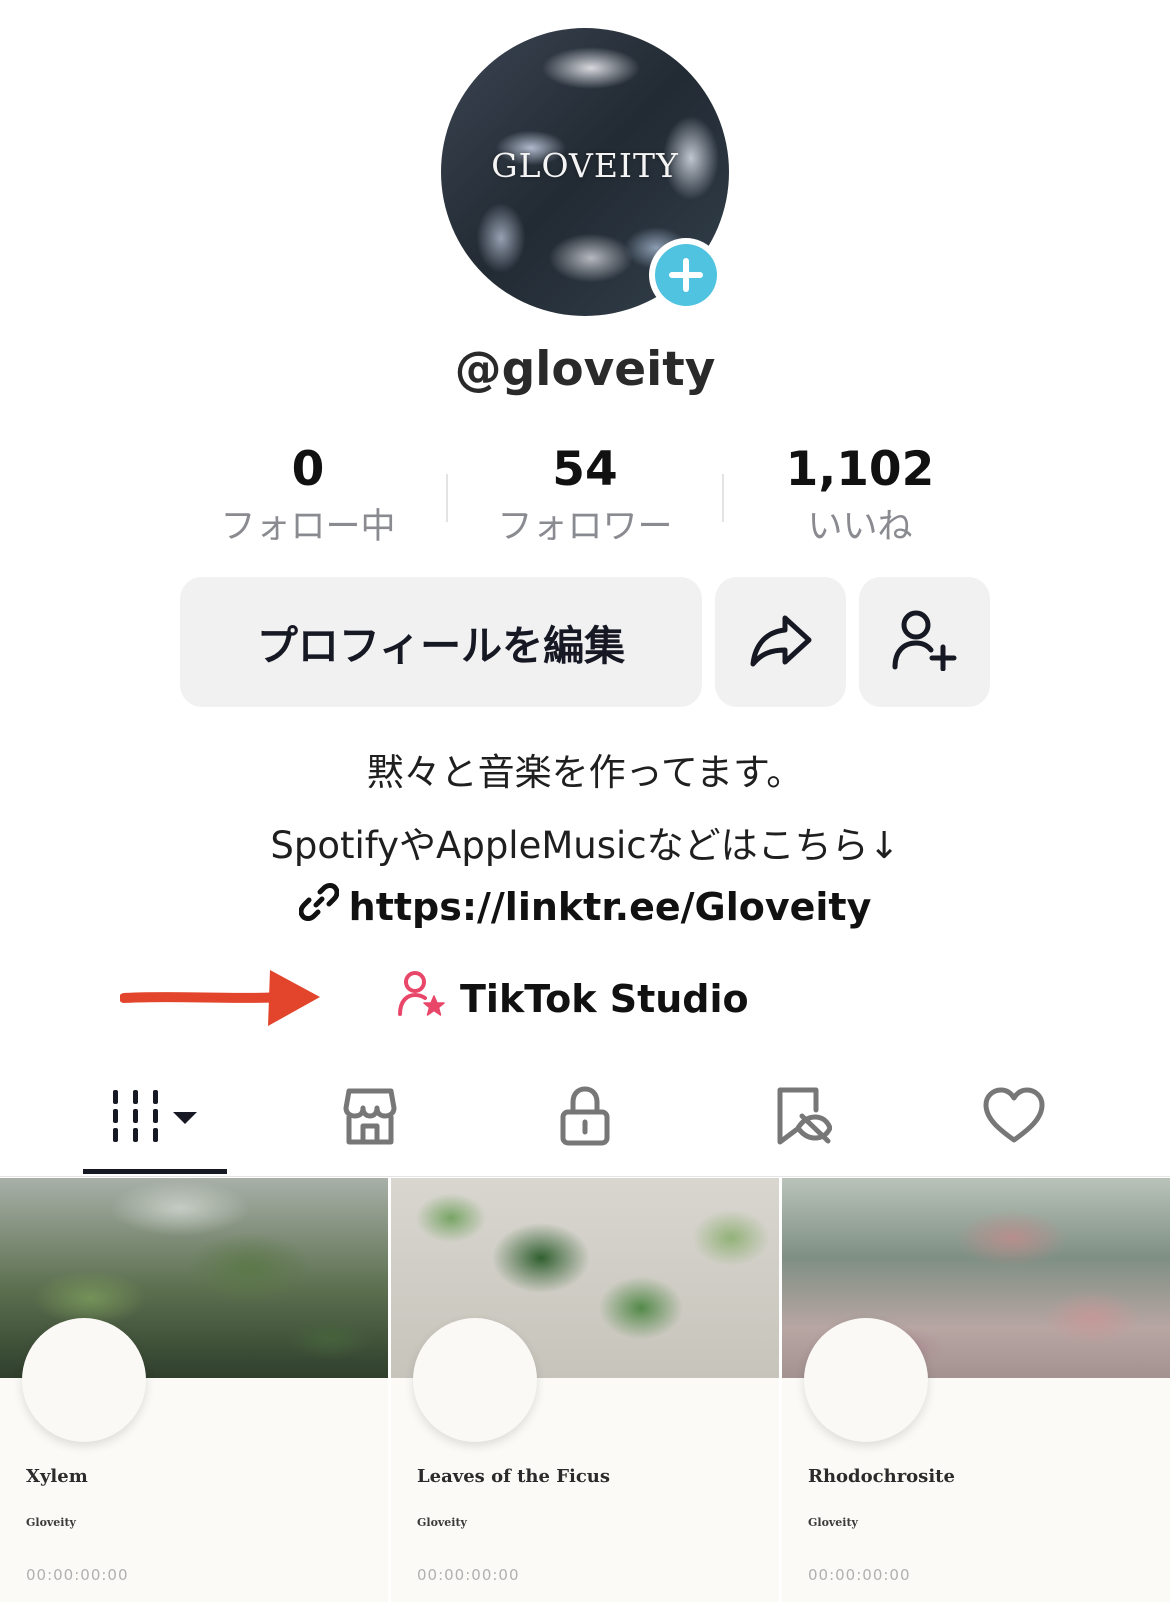 The height and width of the screenshot is (1602, 1170). I want to click on tab-private, so click(585, 1118).